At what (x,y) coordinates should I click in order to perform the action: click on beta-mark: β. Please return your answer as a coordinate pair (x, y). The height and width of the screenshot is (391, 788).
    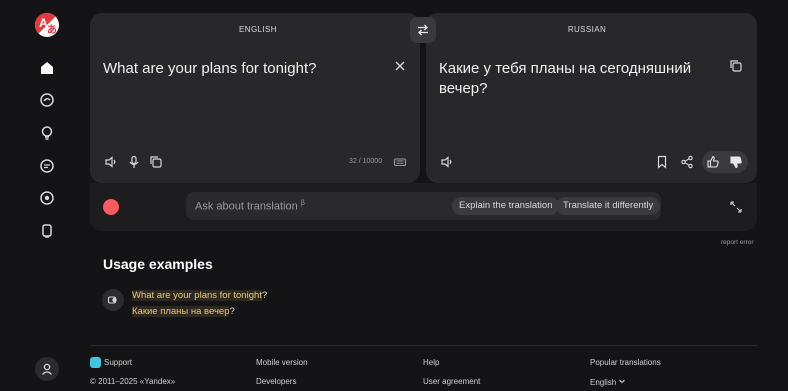
    Looking at the image, I should click on (302, 203).